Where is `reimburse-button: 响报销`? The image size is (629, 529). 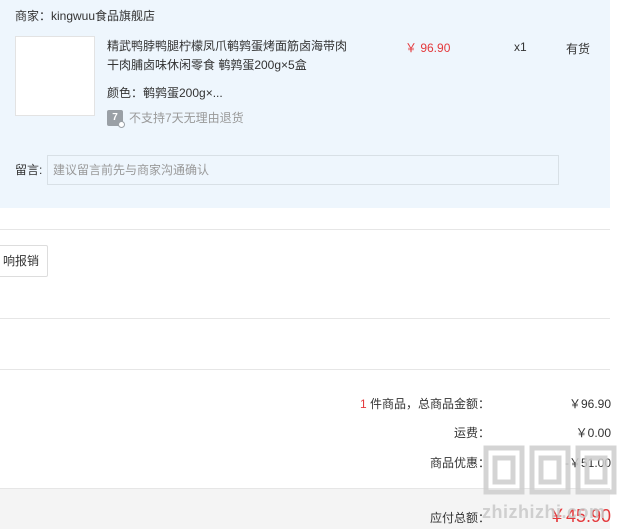 reimburse-button: 响报销 is located at coordinates (24, 261).